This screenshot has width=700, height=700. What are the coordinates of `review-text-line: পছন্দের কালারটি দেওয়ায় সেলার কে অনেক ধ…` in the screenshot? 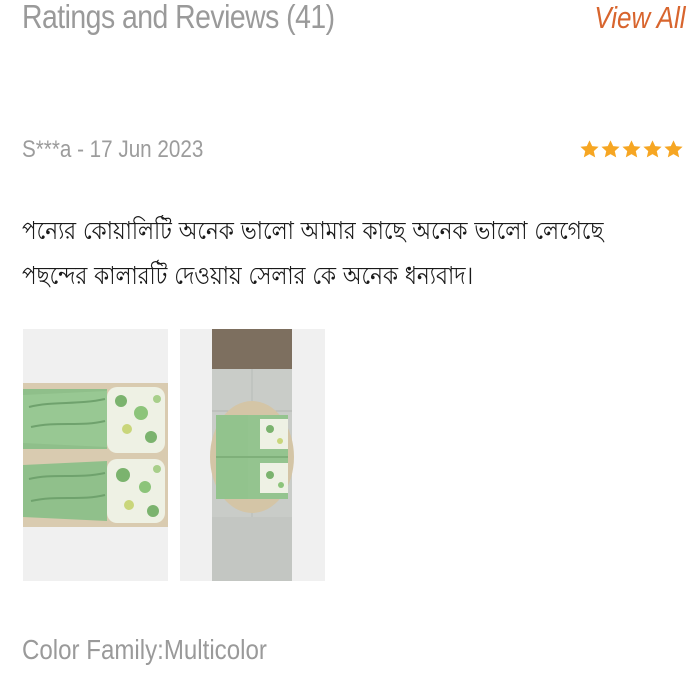 It's located at (248, 275).